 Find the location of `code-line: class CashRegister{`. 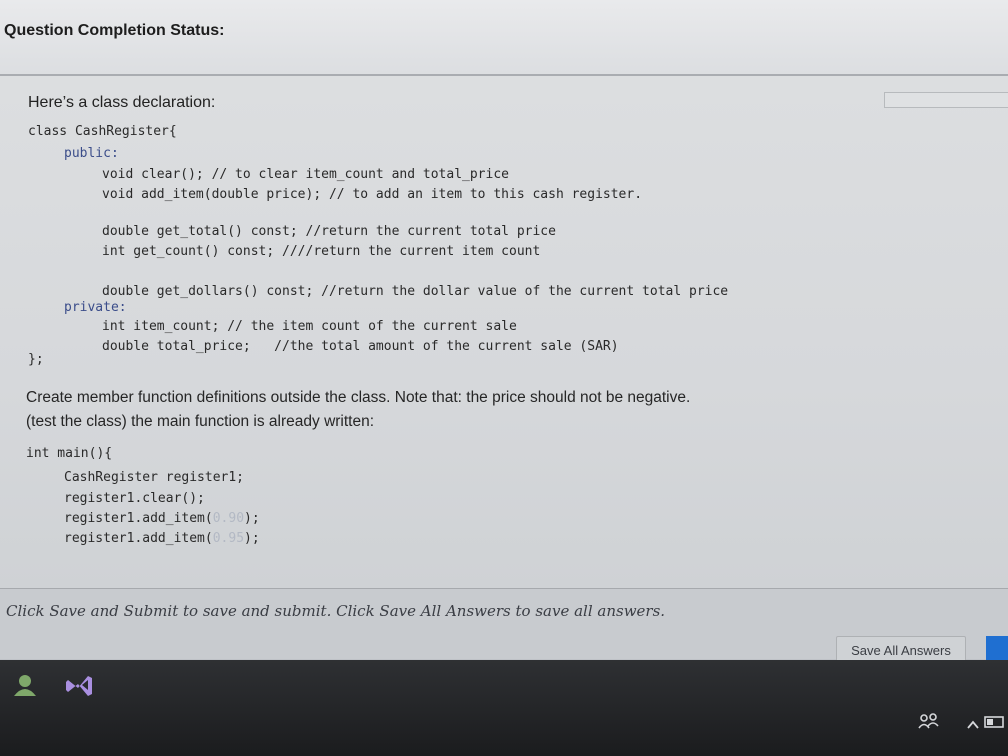

code-line: class CashRegister{ is located at coordinates (102, 131).